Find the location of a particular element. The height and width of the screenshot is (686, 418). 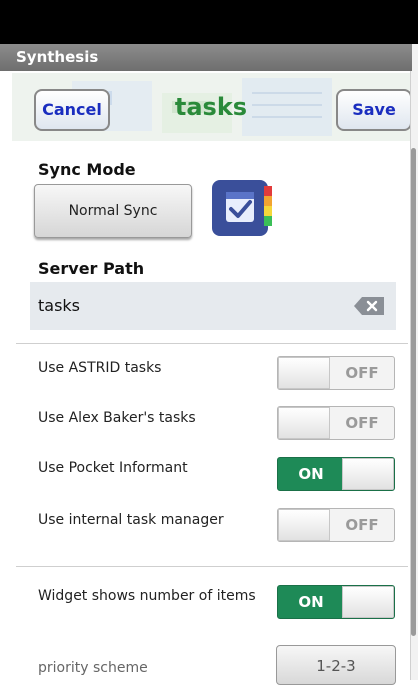

app-title: Synthesis is located at coordinates (57, 57).